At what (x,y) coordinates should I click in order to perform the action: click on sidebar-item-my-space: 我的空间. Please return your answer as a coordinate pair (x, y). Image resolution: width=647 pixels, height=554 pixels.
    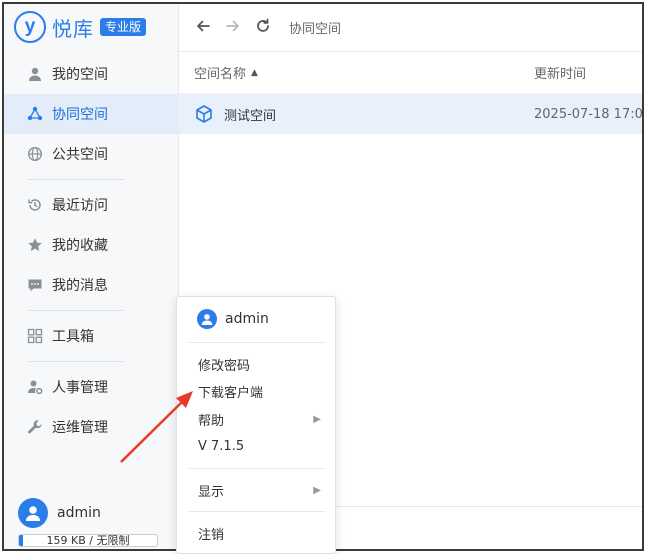
    Looking at the image, I should click on (91, 74).